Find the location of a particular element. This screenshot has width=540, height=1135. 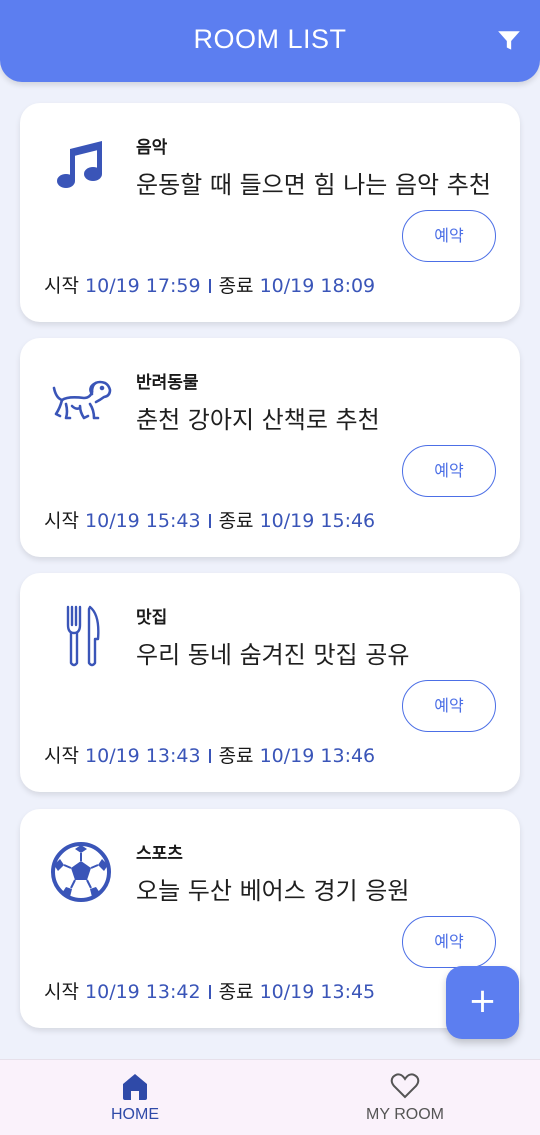

start-time: 10/19 15:43 is located at coordinates (143, 521).